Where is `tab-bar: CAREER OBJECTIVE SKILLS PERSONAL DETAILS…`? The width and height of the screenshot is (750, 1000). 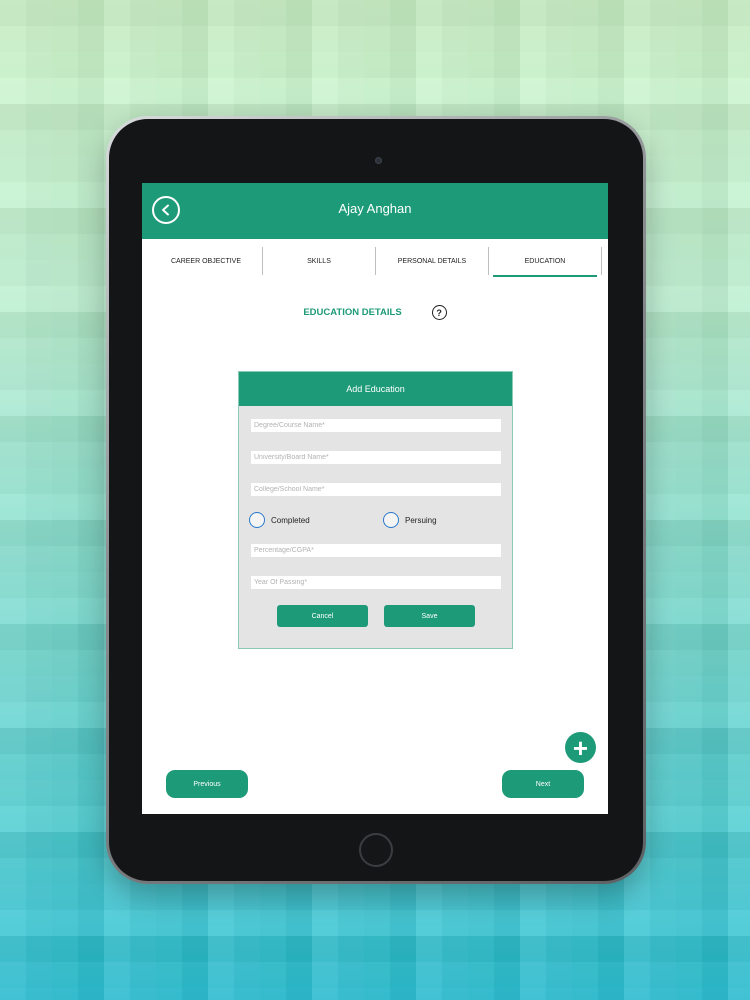
tab-bar: CAREER OBJECTIVE SKILLS PERSONAL DETAILS… is located at coordinates (376, 262).